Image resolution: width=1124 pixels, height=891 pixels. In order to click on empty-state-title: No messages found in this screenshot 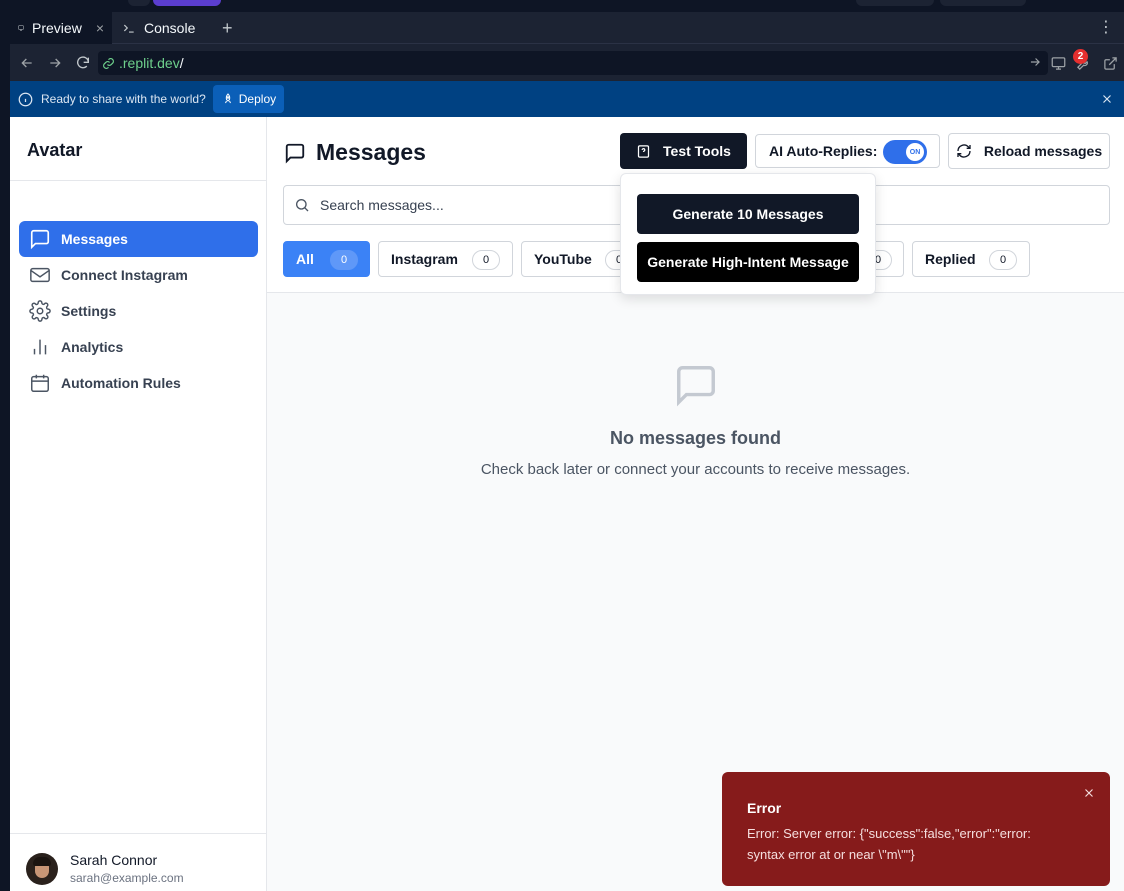, I will do `click(695, 438)`.